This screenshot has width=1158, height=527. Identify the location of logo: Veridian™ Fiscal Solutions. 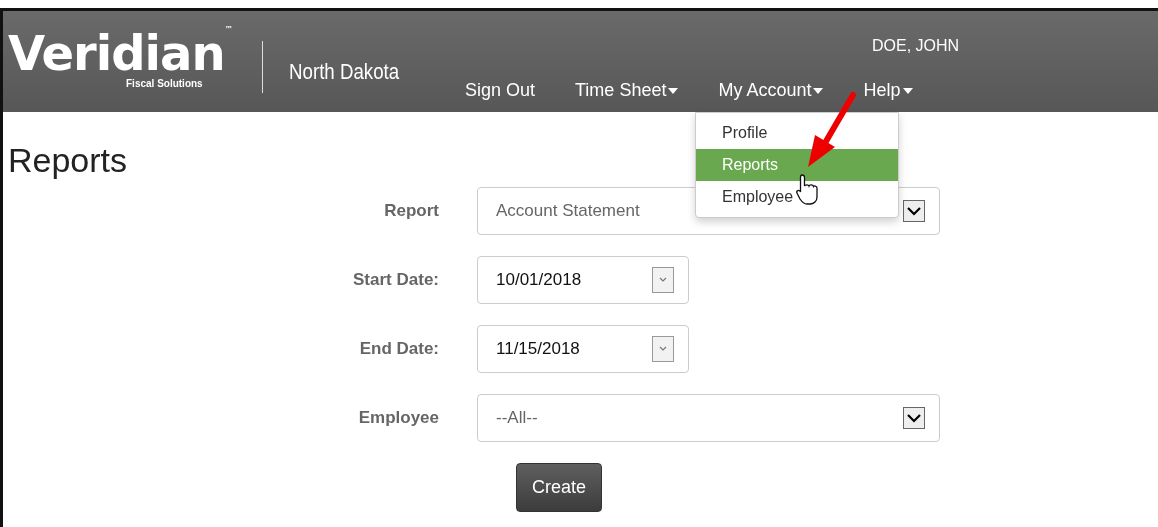
(120, 57).